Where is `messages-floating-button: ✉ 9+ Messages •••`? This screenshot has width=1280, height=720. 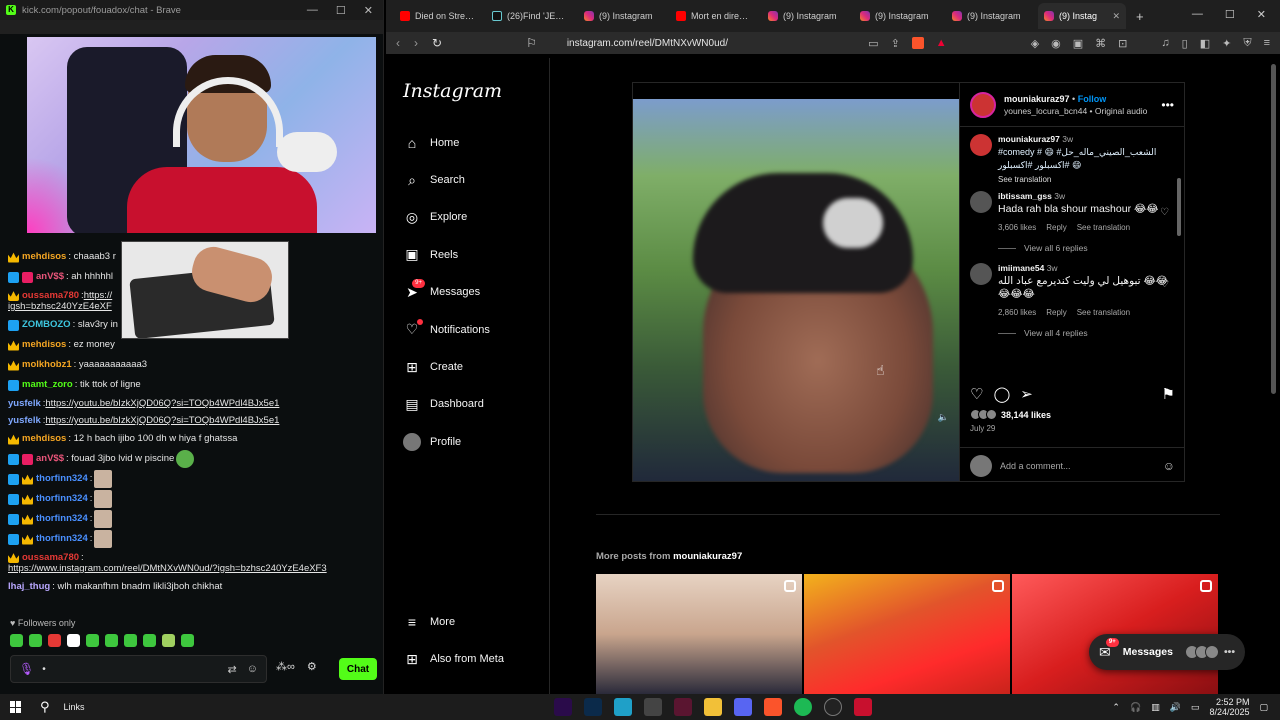 messages-floating-button: ✉ 9+ Messages ••• is located at coordinates (1167, 652).